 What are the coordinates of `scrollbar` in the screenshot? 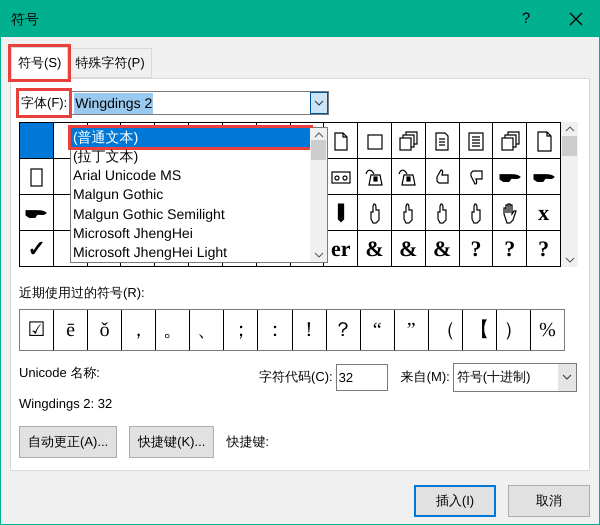 It's located at (569, 194).